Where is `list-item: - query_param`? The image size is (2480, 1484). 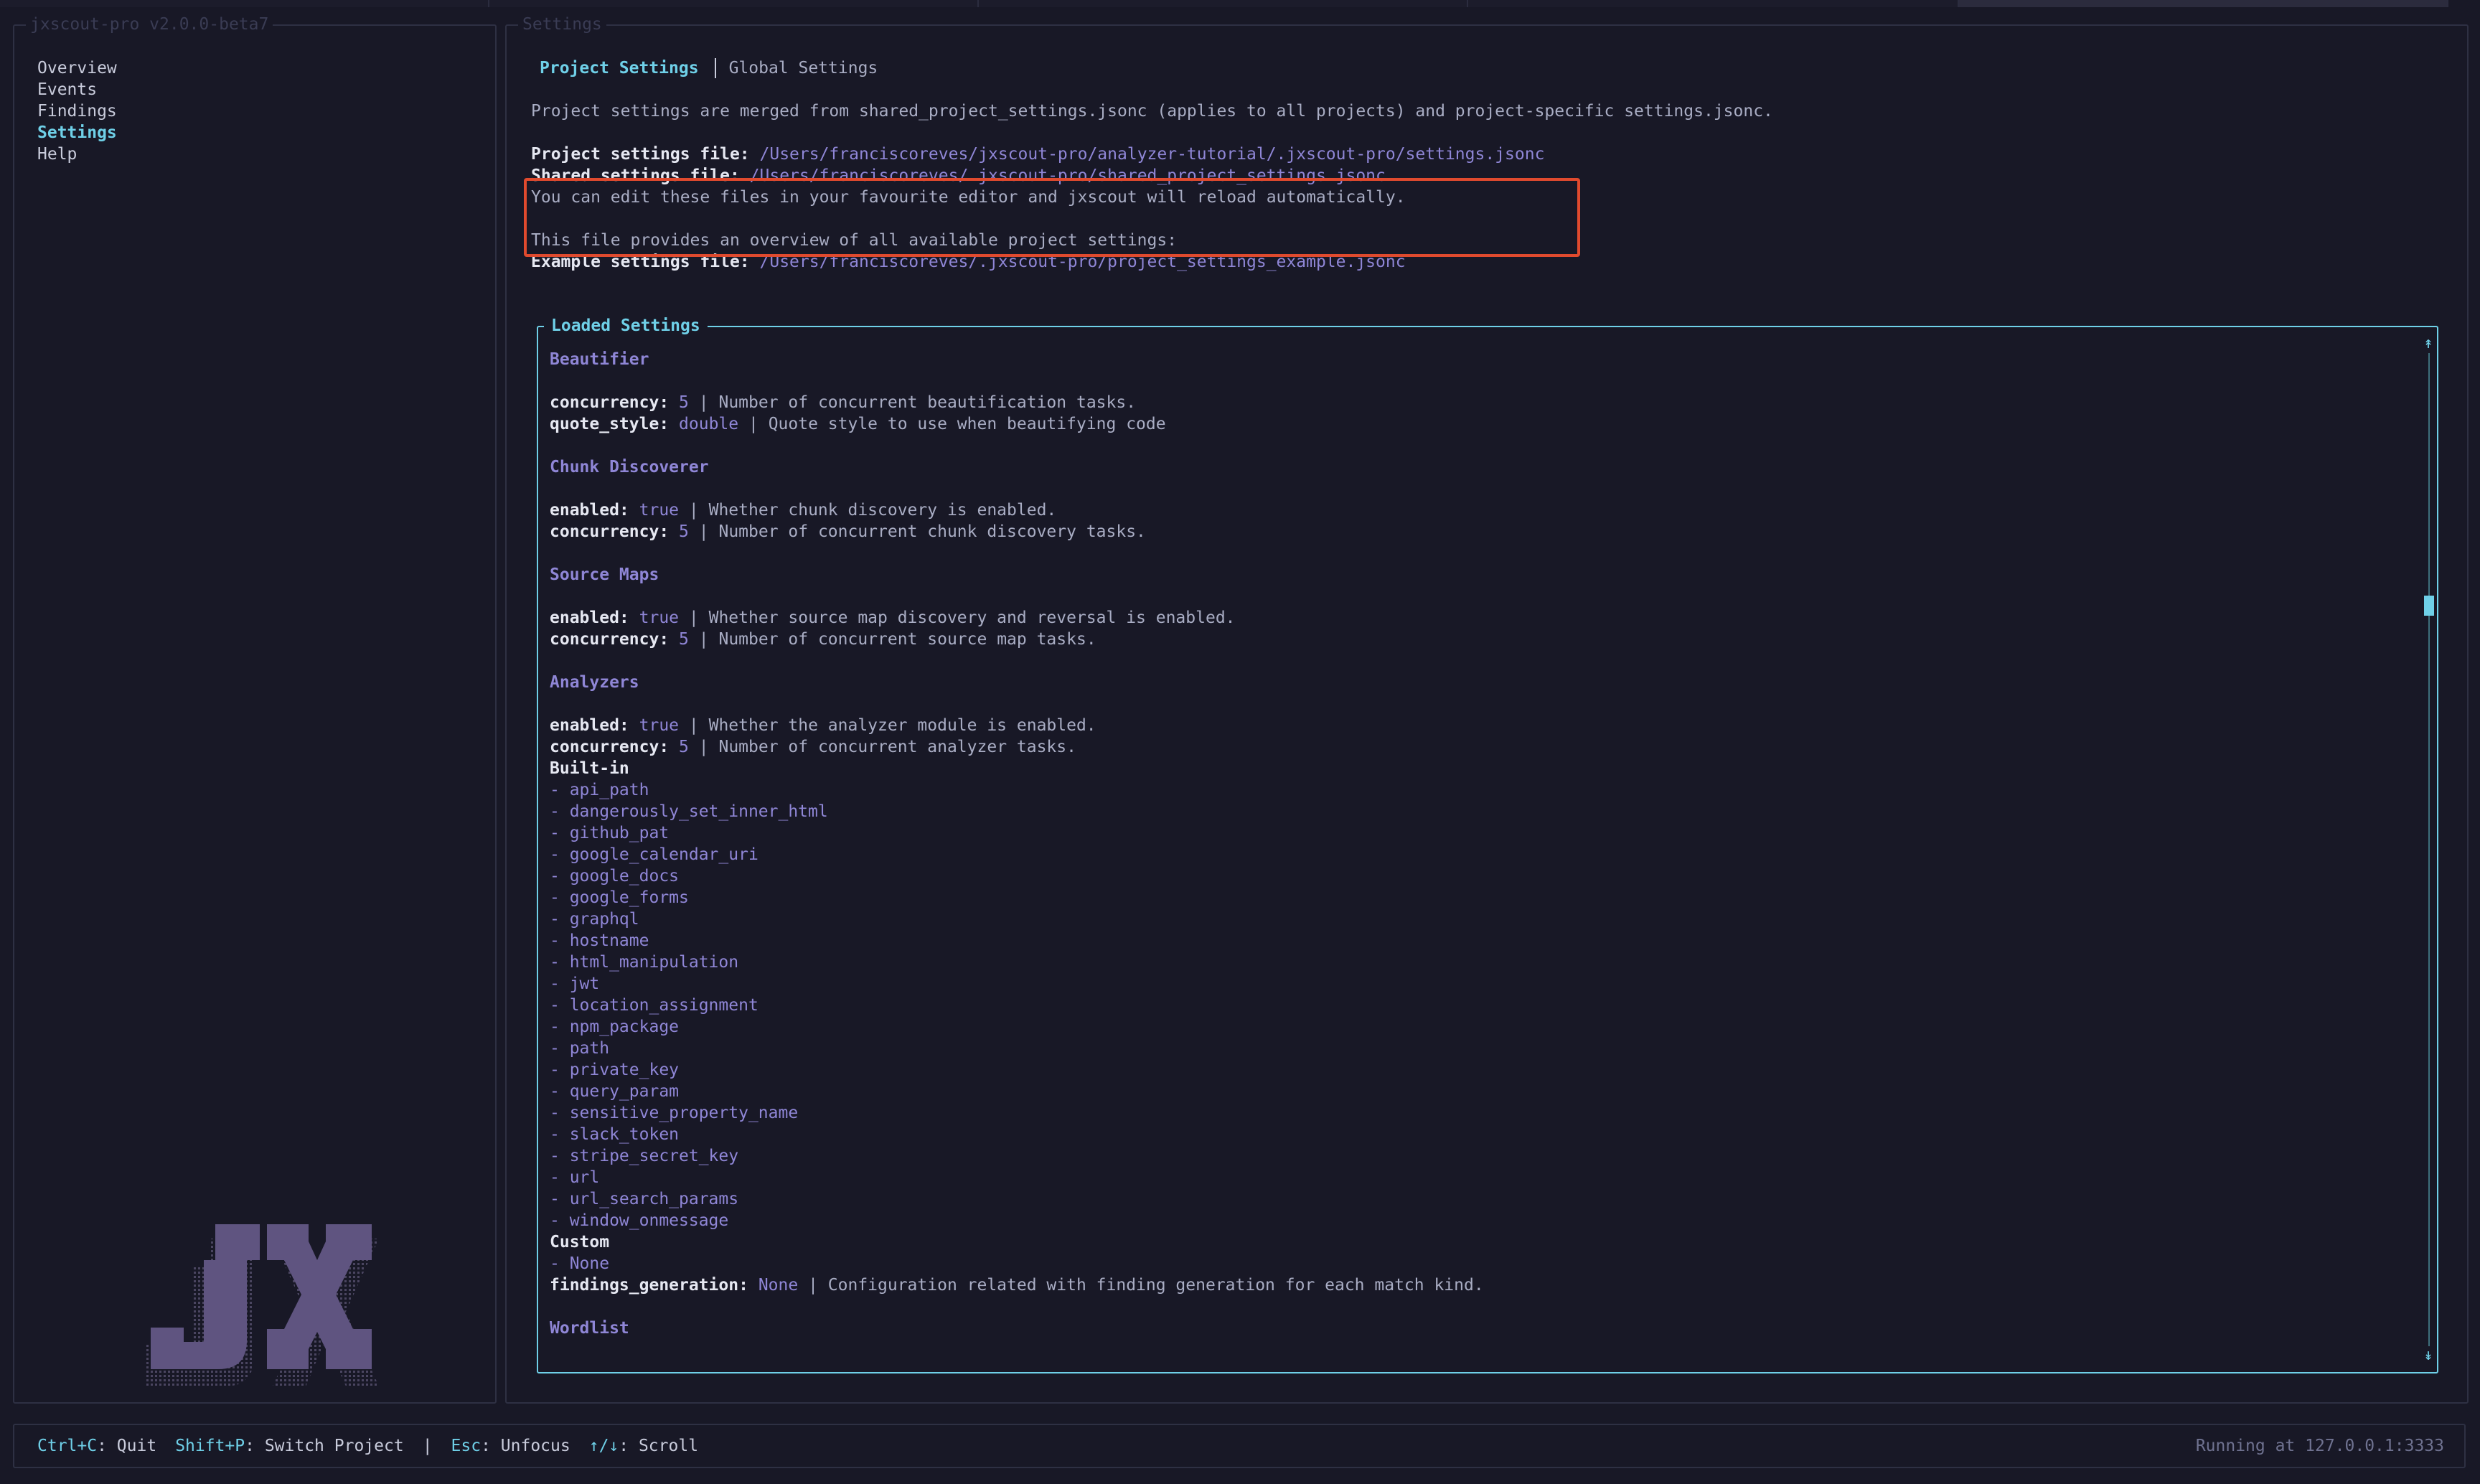
list-item: - query_param is located at coordinates (615, 1091).